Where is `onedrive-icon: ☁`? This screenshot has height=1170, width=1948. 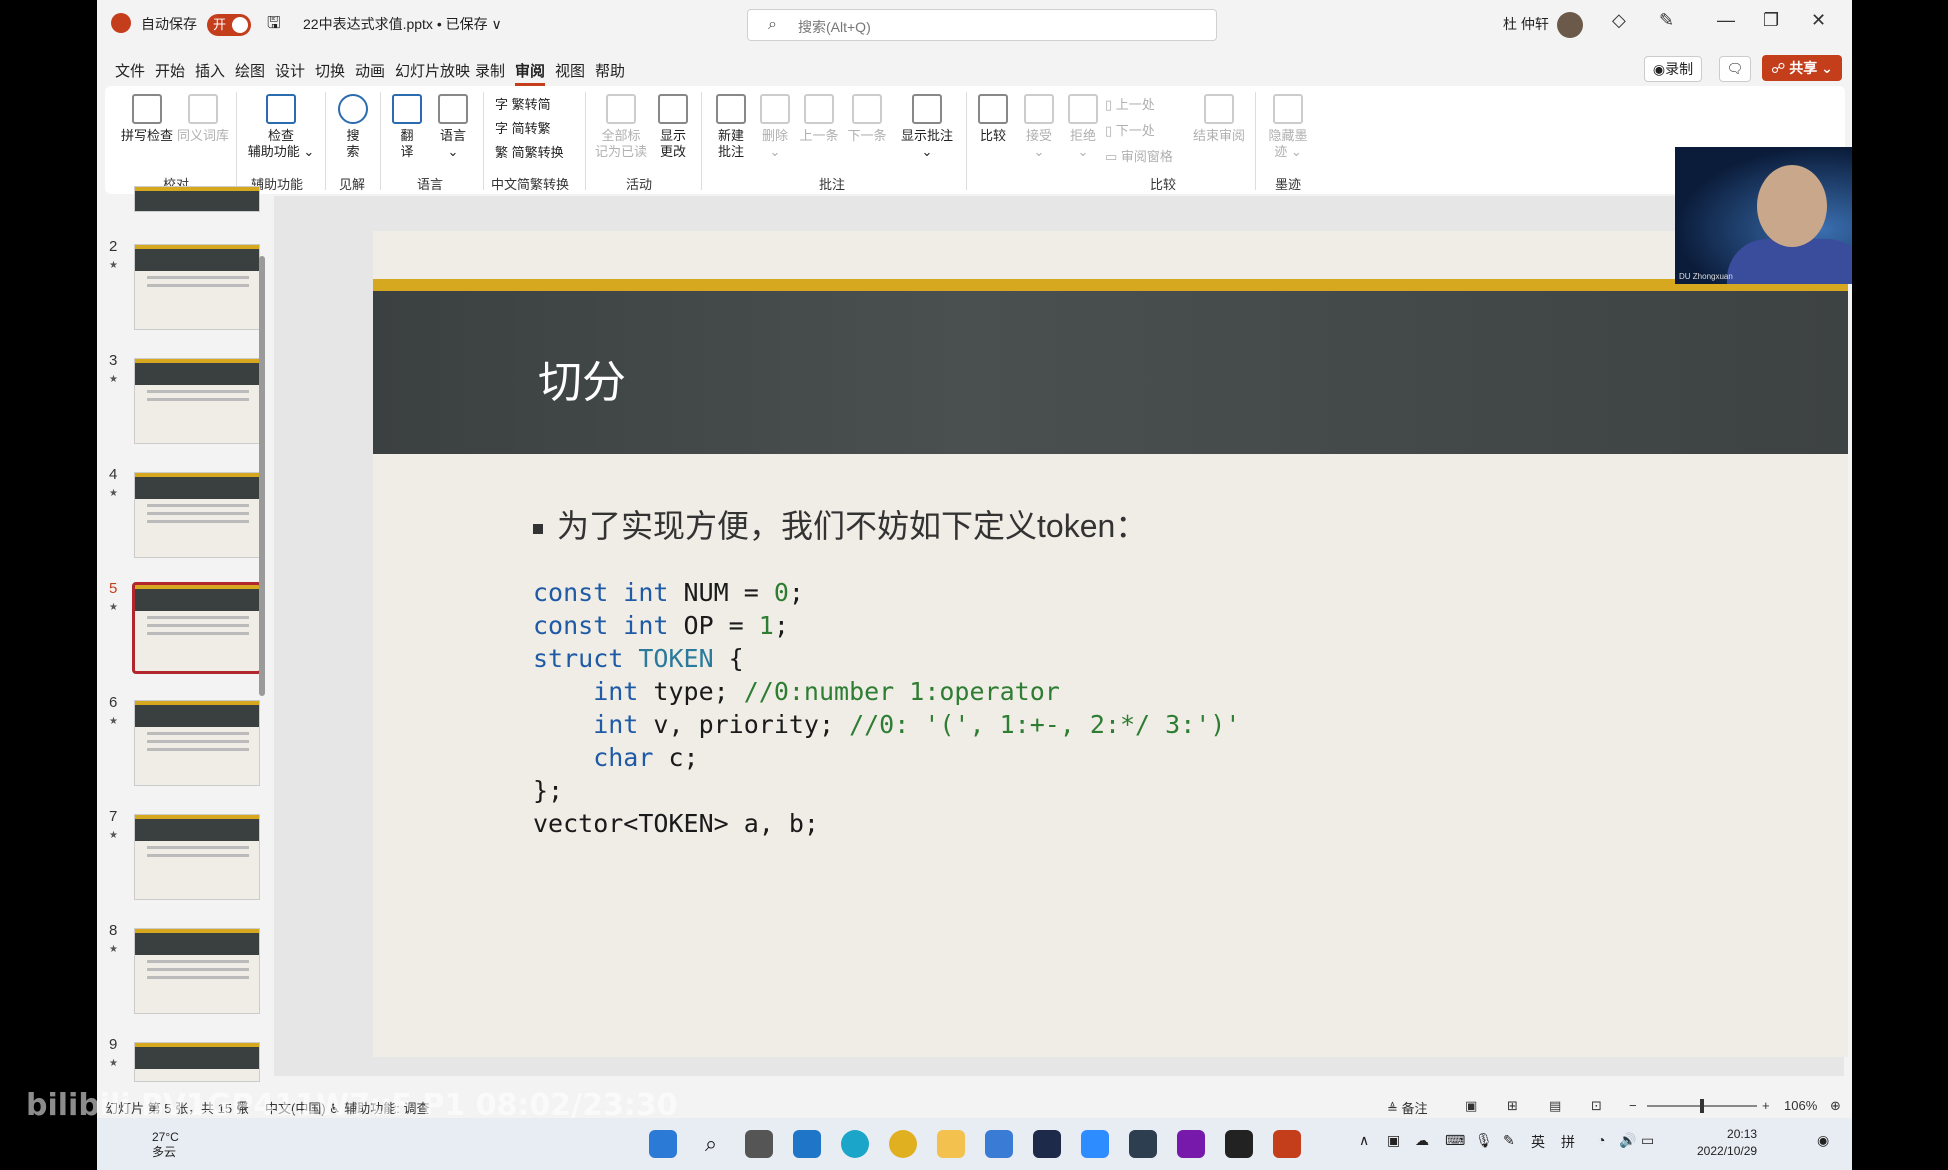
onedrive-icon: ☁ is located at coordinates (1422, 1140).